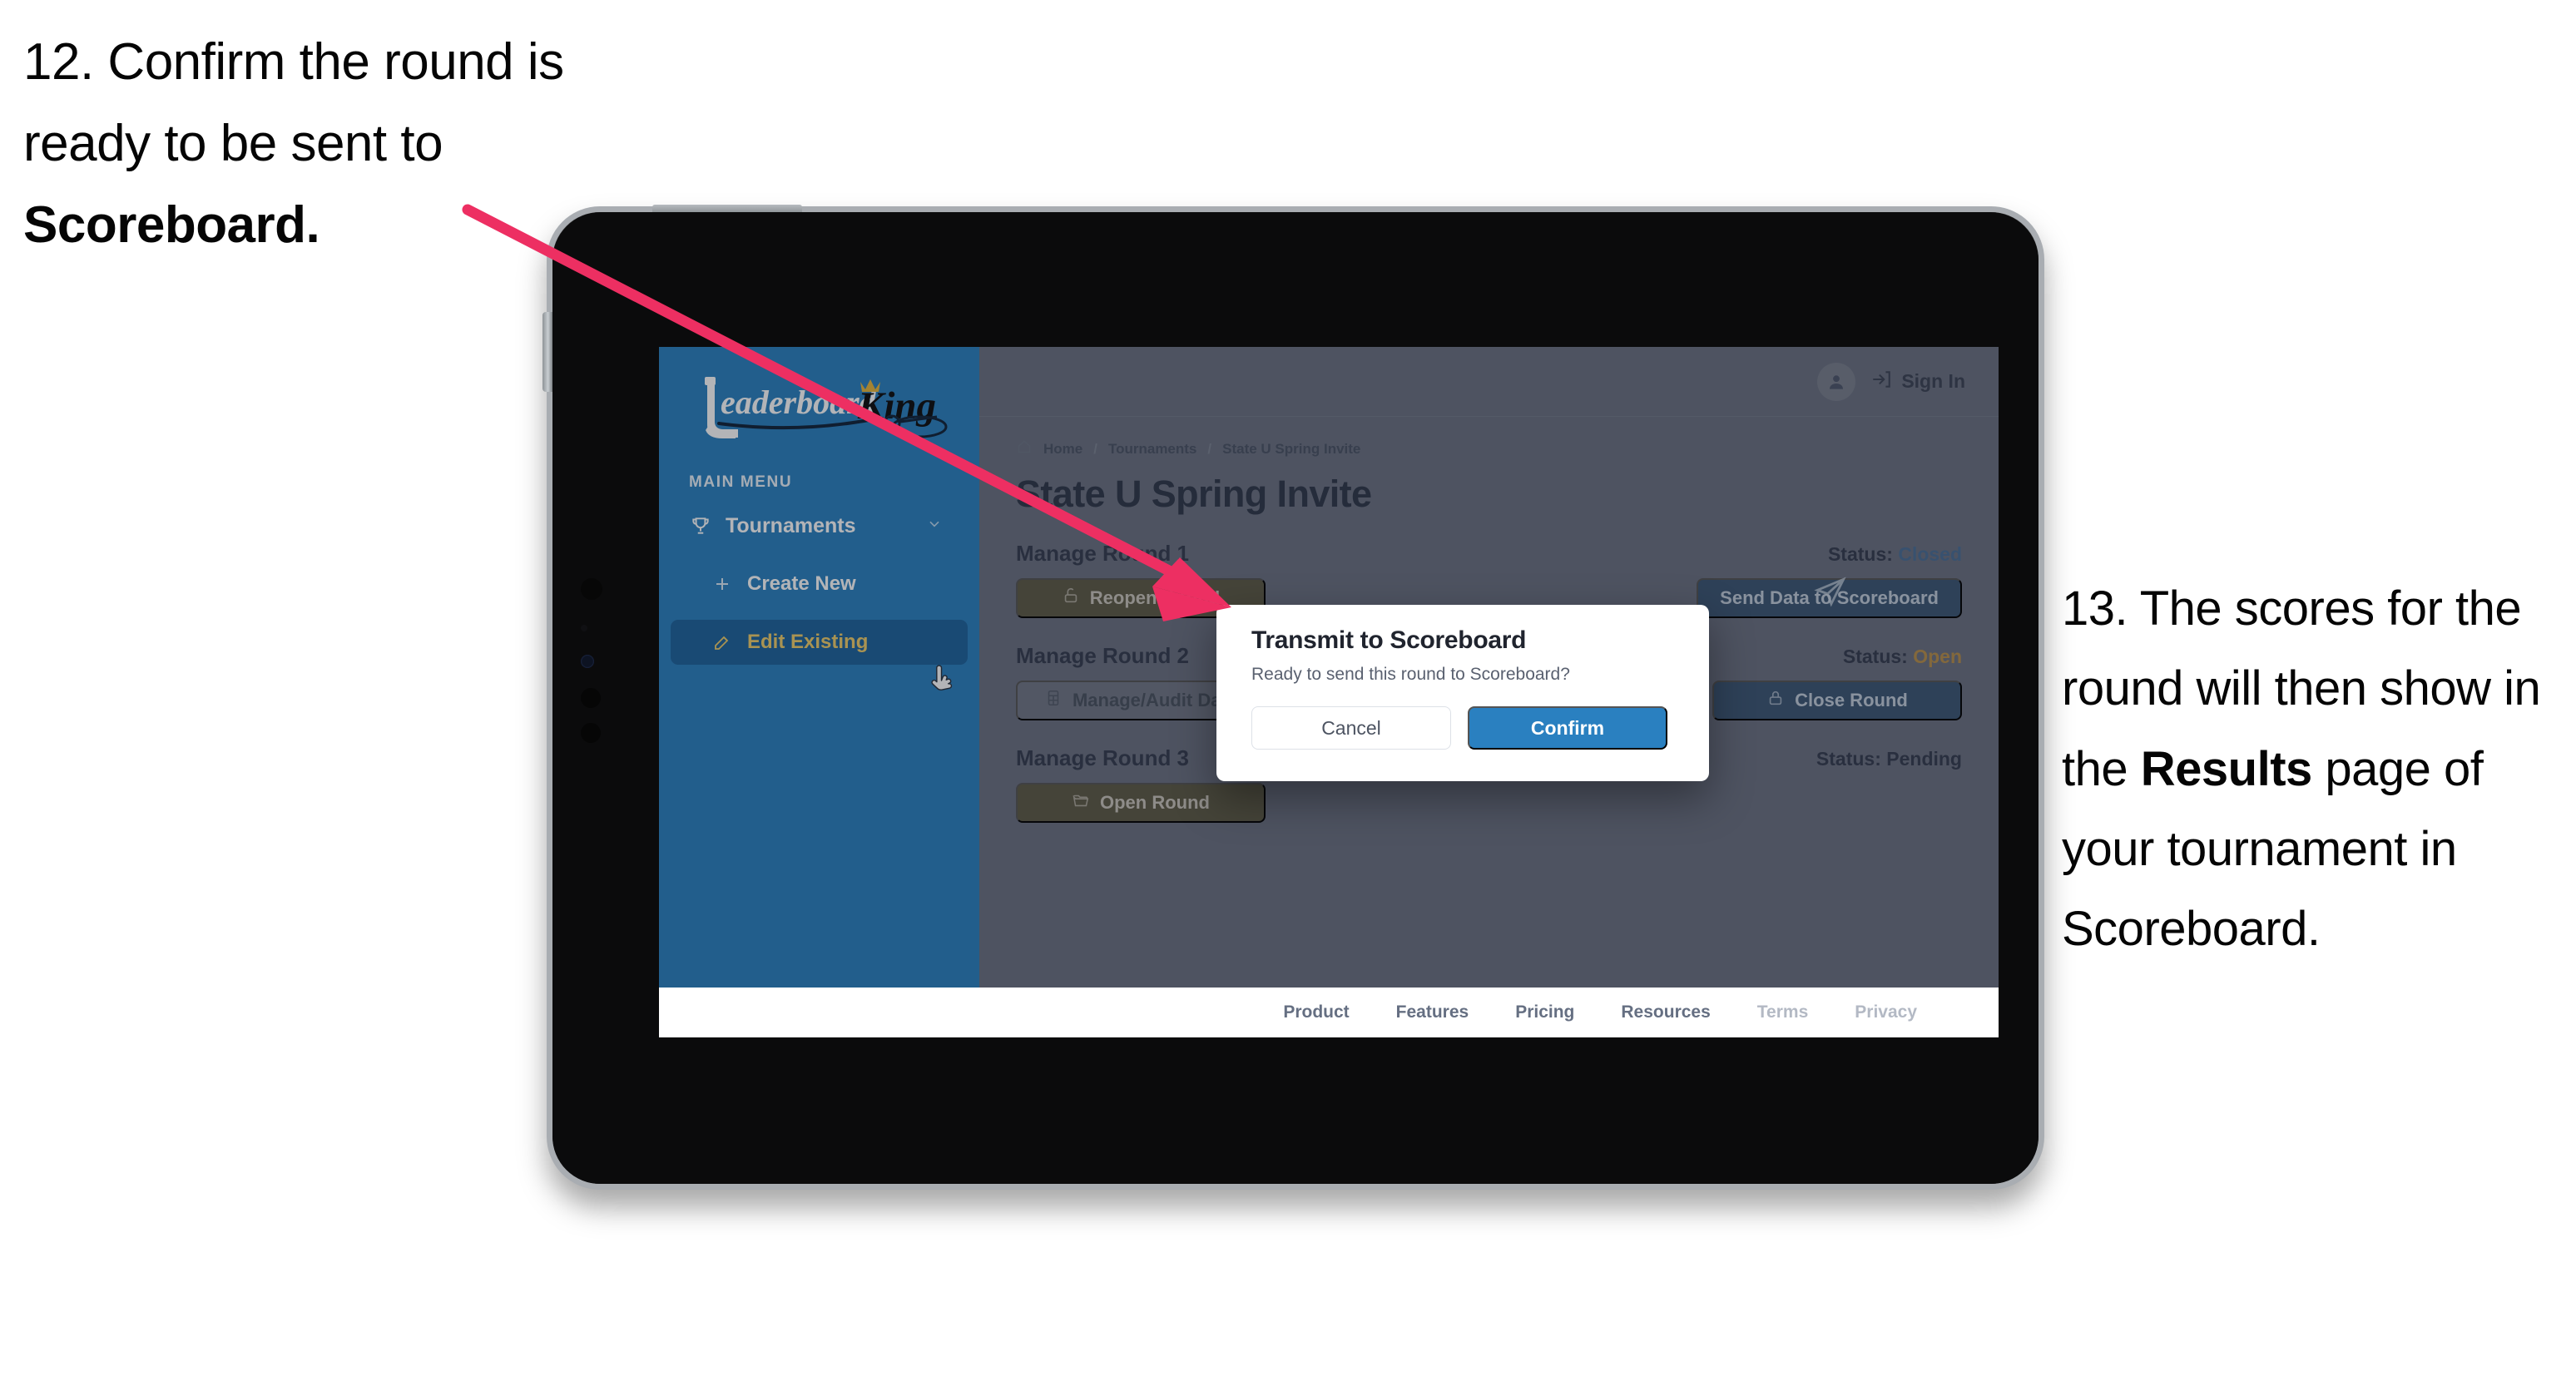 This screenshot has height=1386, width=2576. I want to click on cancel-button: Cancel, so click(1351, 728).